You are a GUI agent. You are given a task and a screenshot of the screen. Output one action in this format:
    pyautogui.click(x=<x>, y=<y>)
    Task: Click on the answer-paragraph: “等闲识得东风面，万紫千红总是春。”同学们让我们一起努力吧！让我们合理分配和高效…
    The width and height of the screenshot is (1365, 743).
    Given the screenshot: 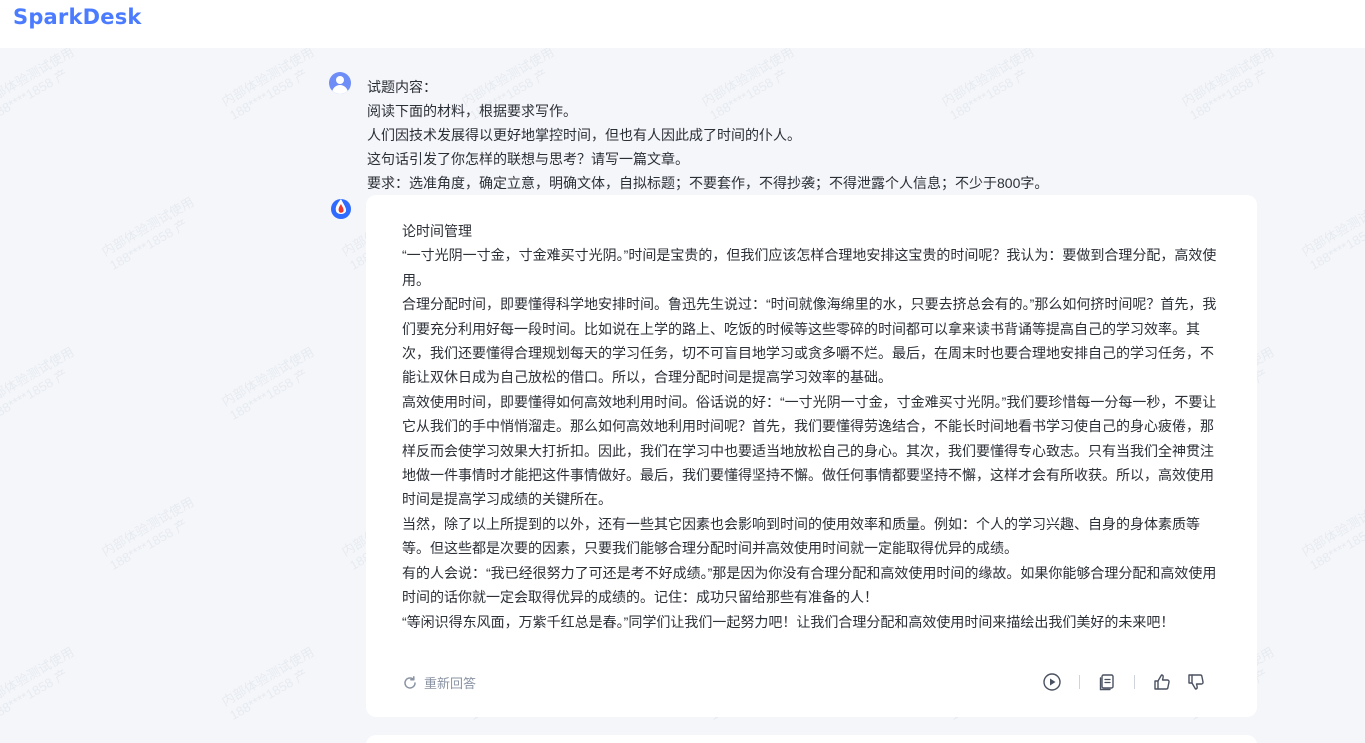 What is the action you would take?
    pyautogui.click(x=788, y=621)
    